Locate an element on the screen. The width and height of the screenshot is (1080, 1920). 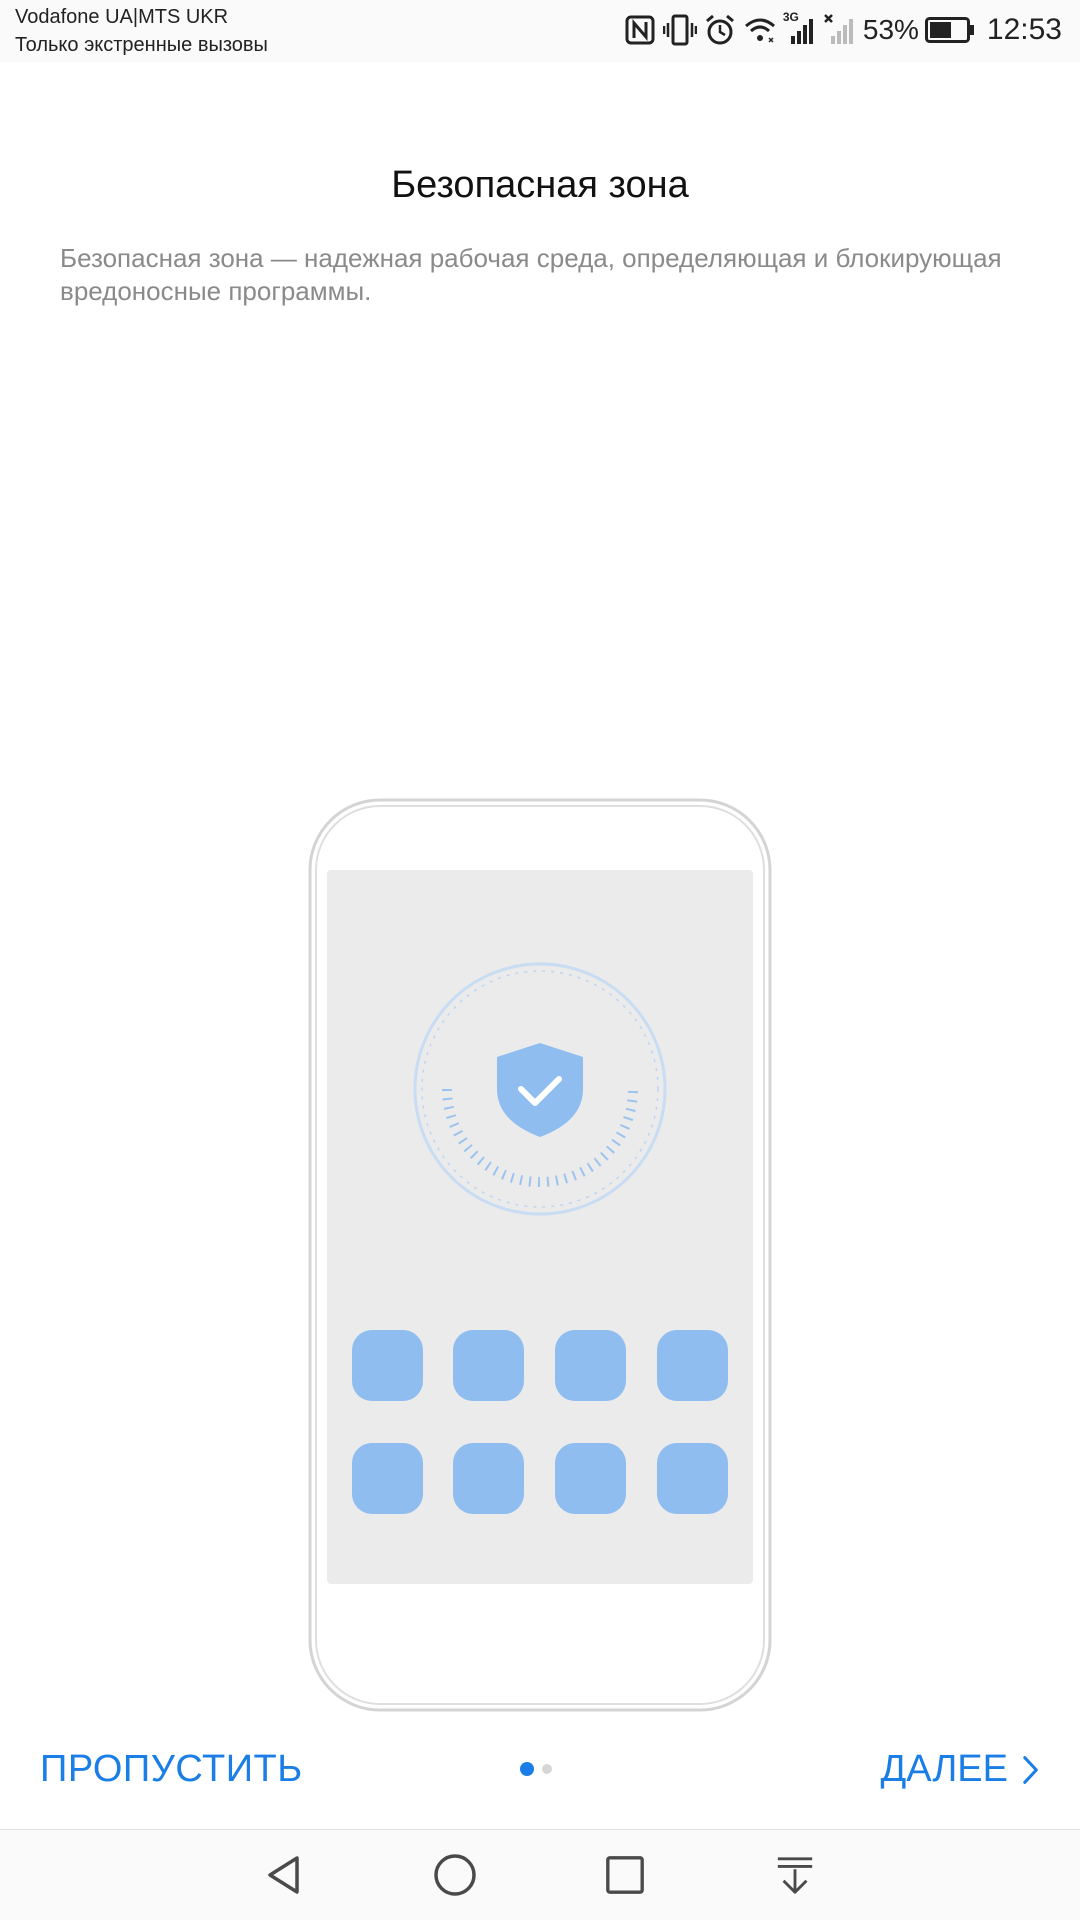
page-dot-active is located at coordinates (527, 1769).